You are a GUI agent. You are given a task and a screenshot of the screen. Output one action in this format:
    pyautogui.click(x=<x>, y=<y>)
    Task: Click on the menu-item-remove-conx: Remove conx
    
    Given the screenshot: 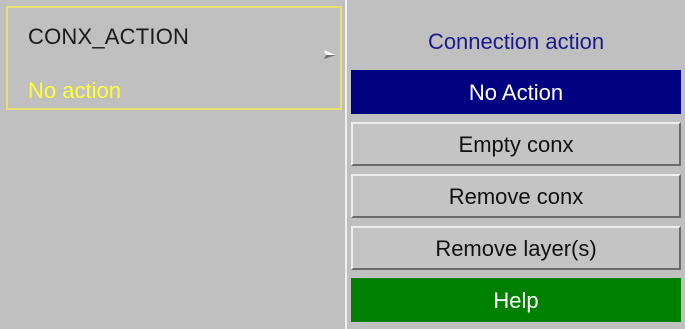 What is the action you would take?
    pyautogui.click(x=516, y=196)
    